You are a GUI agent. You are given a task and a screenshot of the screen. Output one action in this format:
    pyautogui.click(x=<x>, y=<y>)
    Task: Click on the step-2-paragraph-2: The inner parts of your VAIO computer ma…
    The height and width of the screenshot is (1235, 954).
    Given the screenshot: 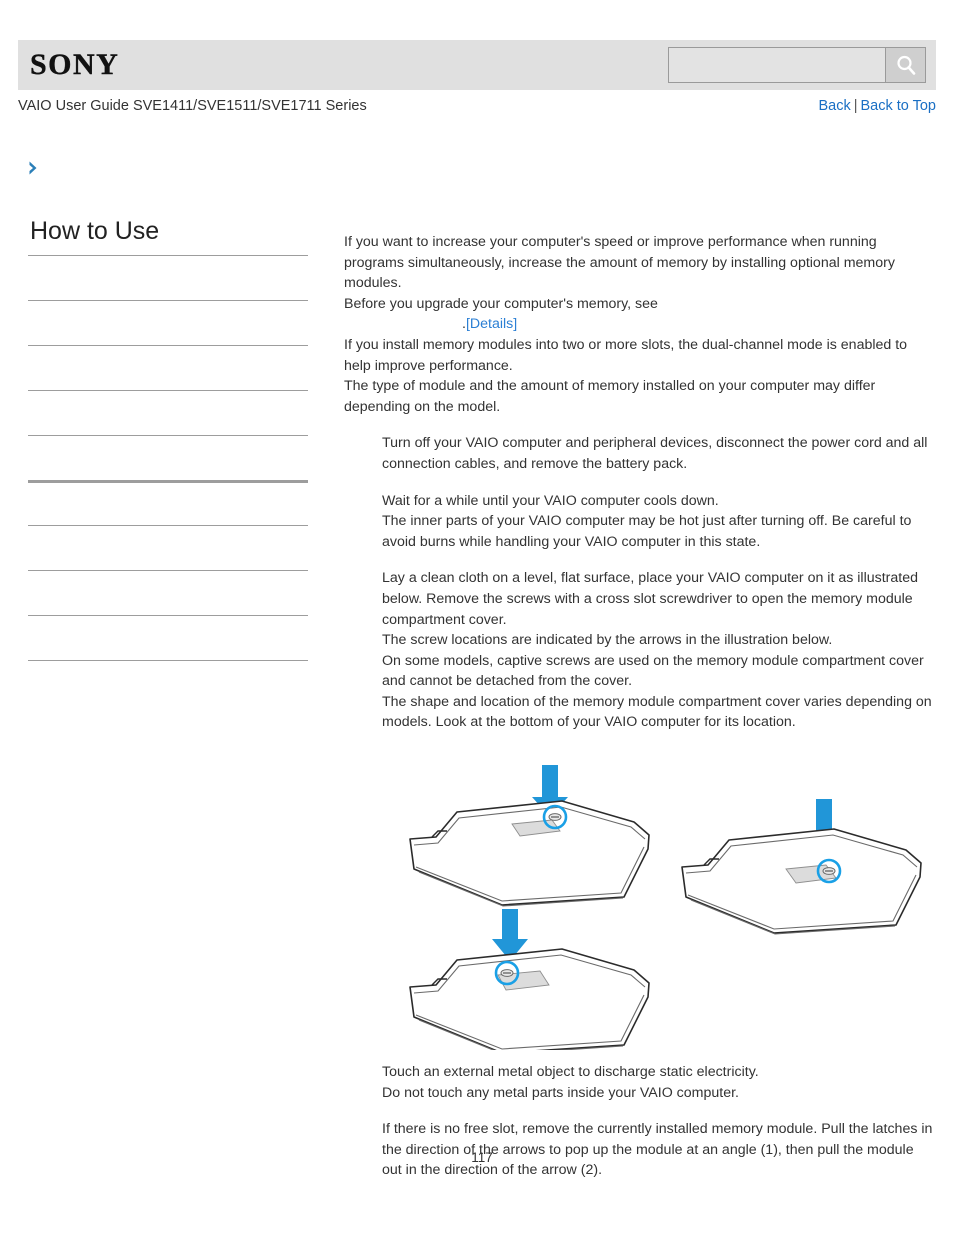 What is the action you would take?
    pyautogui.click(x=647, y=531)
    